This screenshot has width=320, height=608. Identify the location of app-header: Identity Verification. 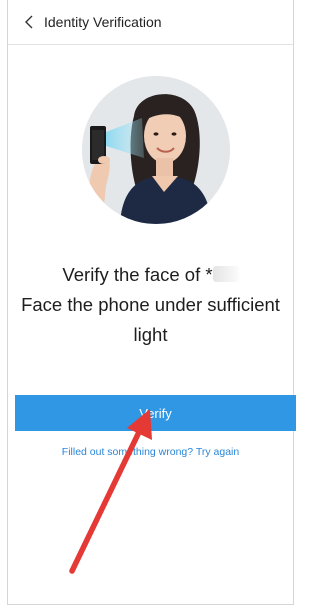
(150, 22).